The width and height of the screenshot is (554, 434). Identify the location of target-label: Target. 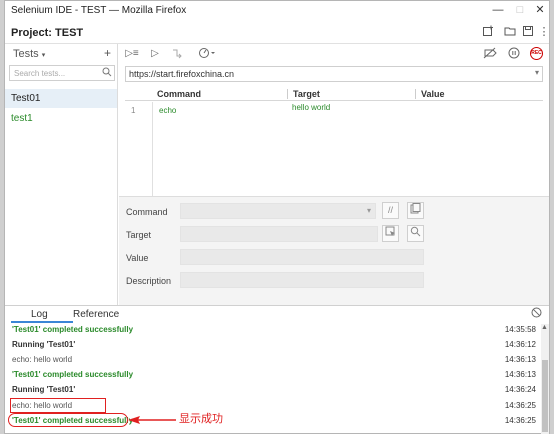
(139, 235).